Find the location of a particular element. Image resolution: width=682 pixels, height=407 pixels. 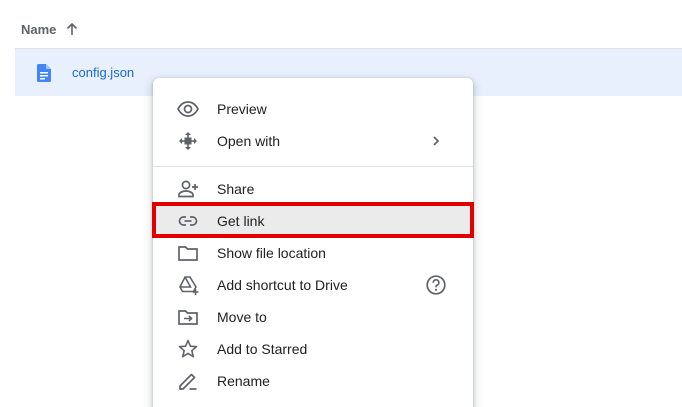

name-column-label: Name is located at coordinates (39, 29).